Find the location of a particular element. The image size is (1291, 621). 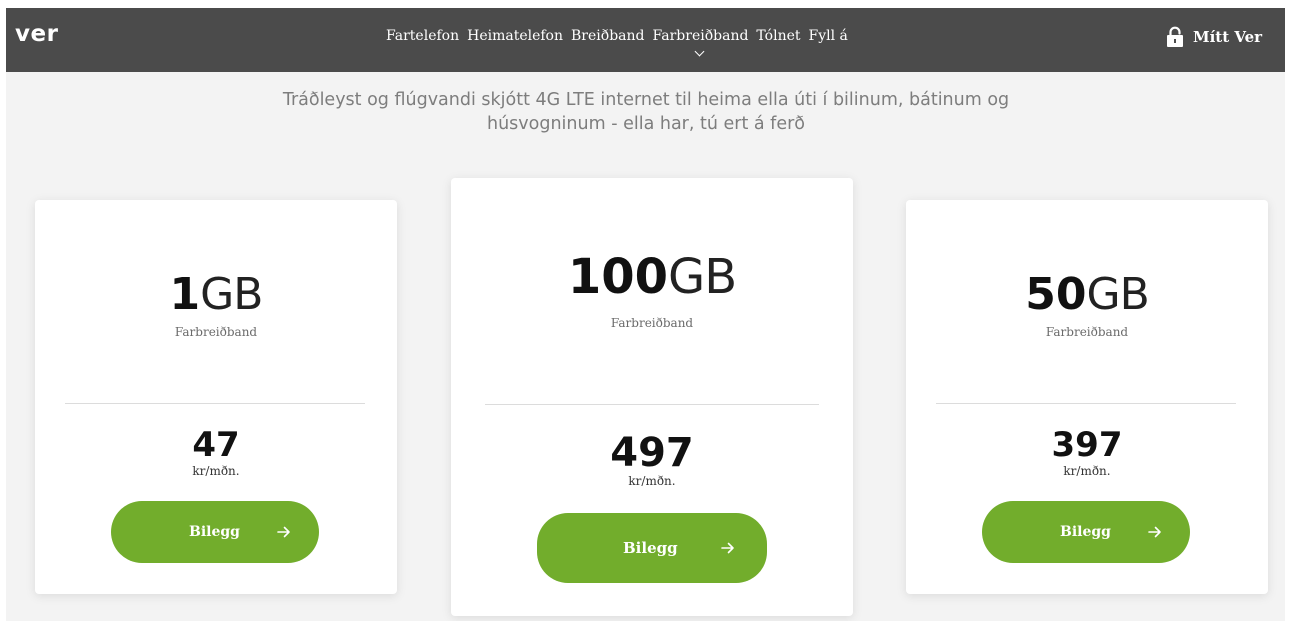

plan-size-number: 100 is located at coordinates (618, 277).